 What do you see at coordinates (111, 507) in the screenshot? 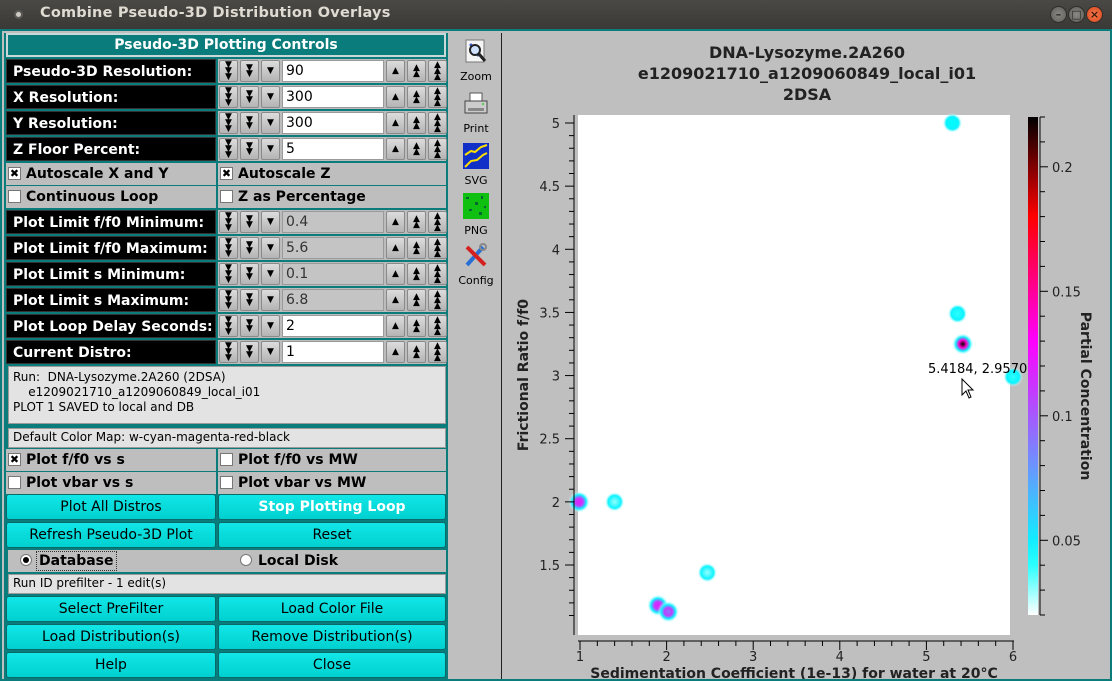
I see `plot-all-distros-button: Plot All Distros` at bounding box center [111, 507].